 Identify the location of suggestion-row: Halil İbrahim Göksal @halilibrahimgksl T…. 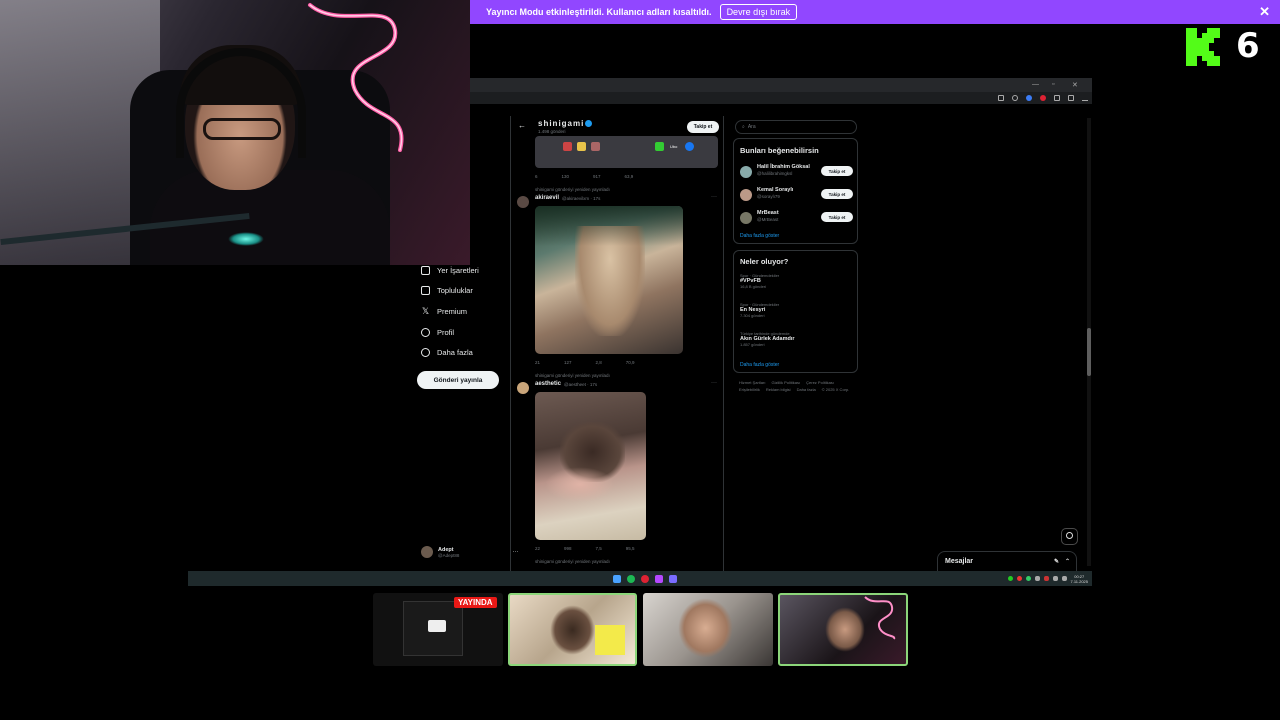
(797, 172).